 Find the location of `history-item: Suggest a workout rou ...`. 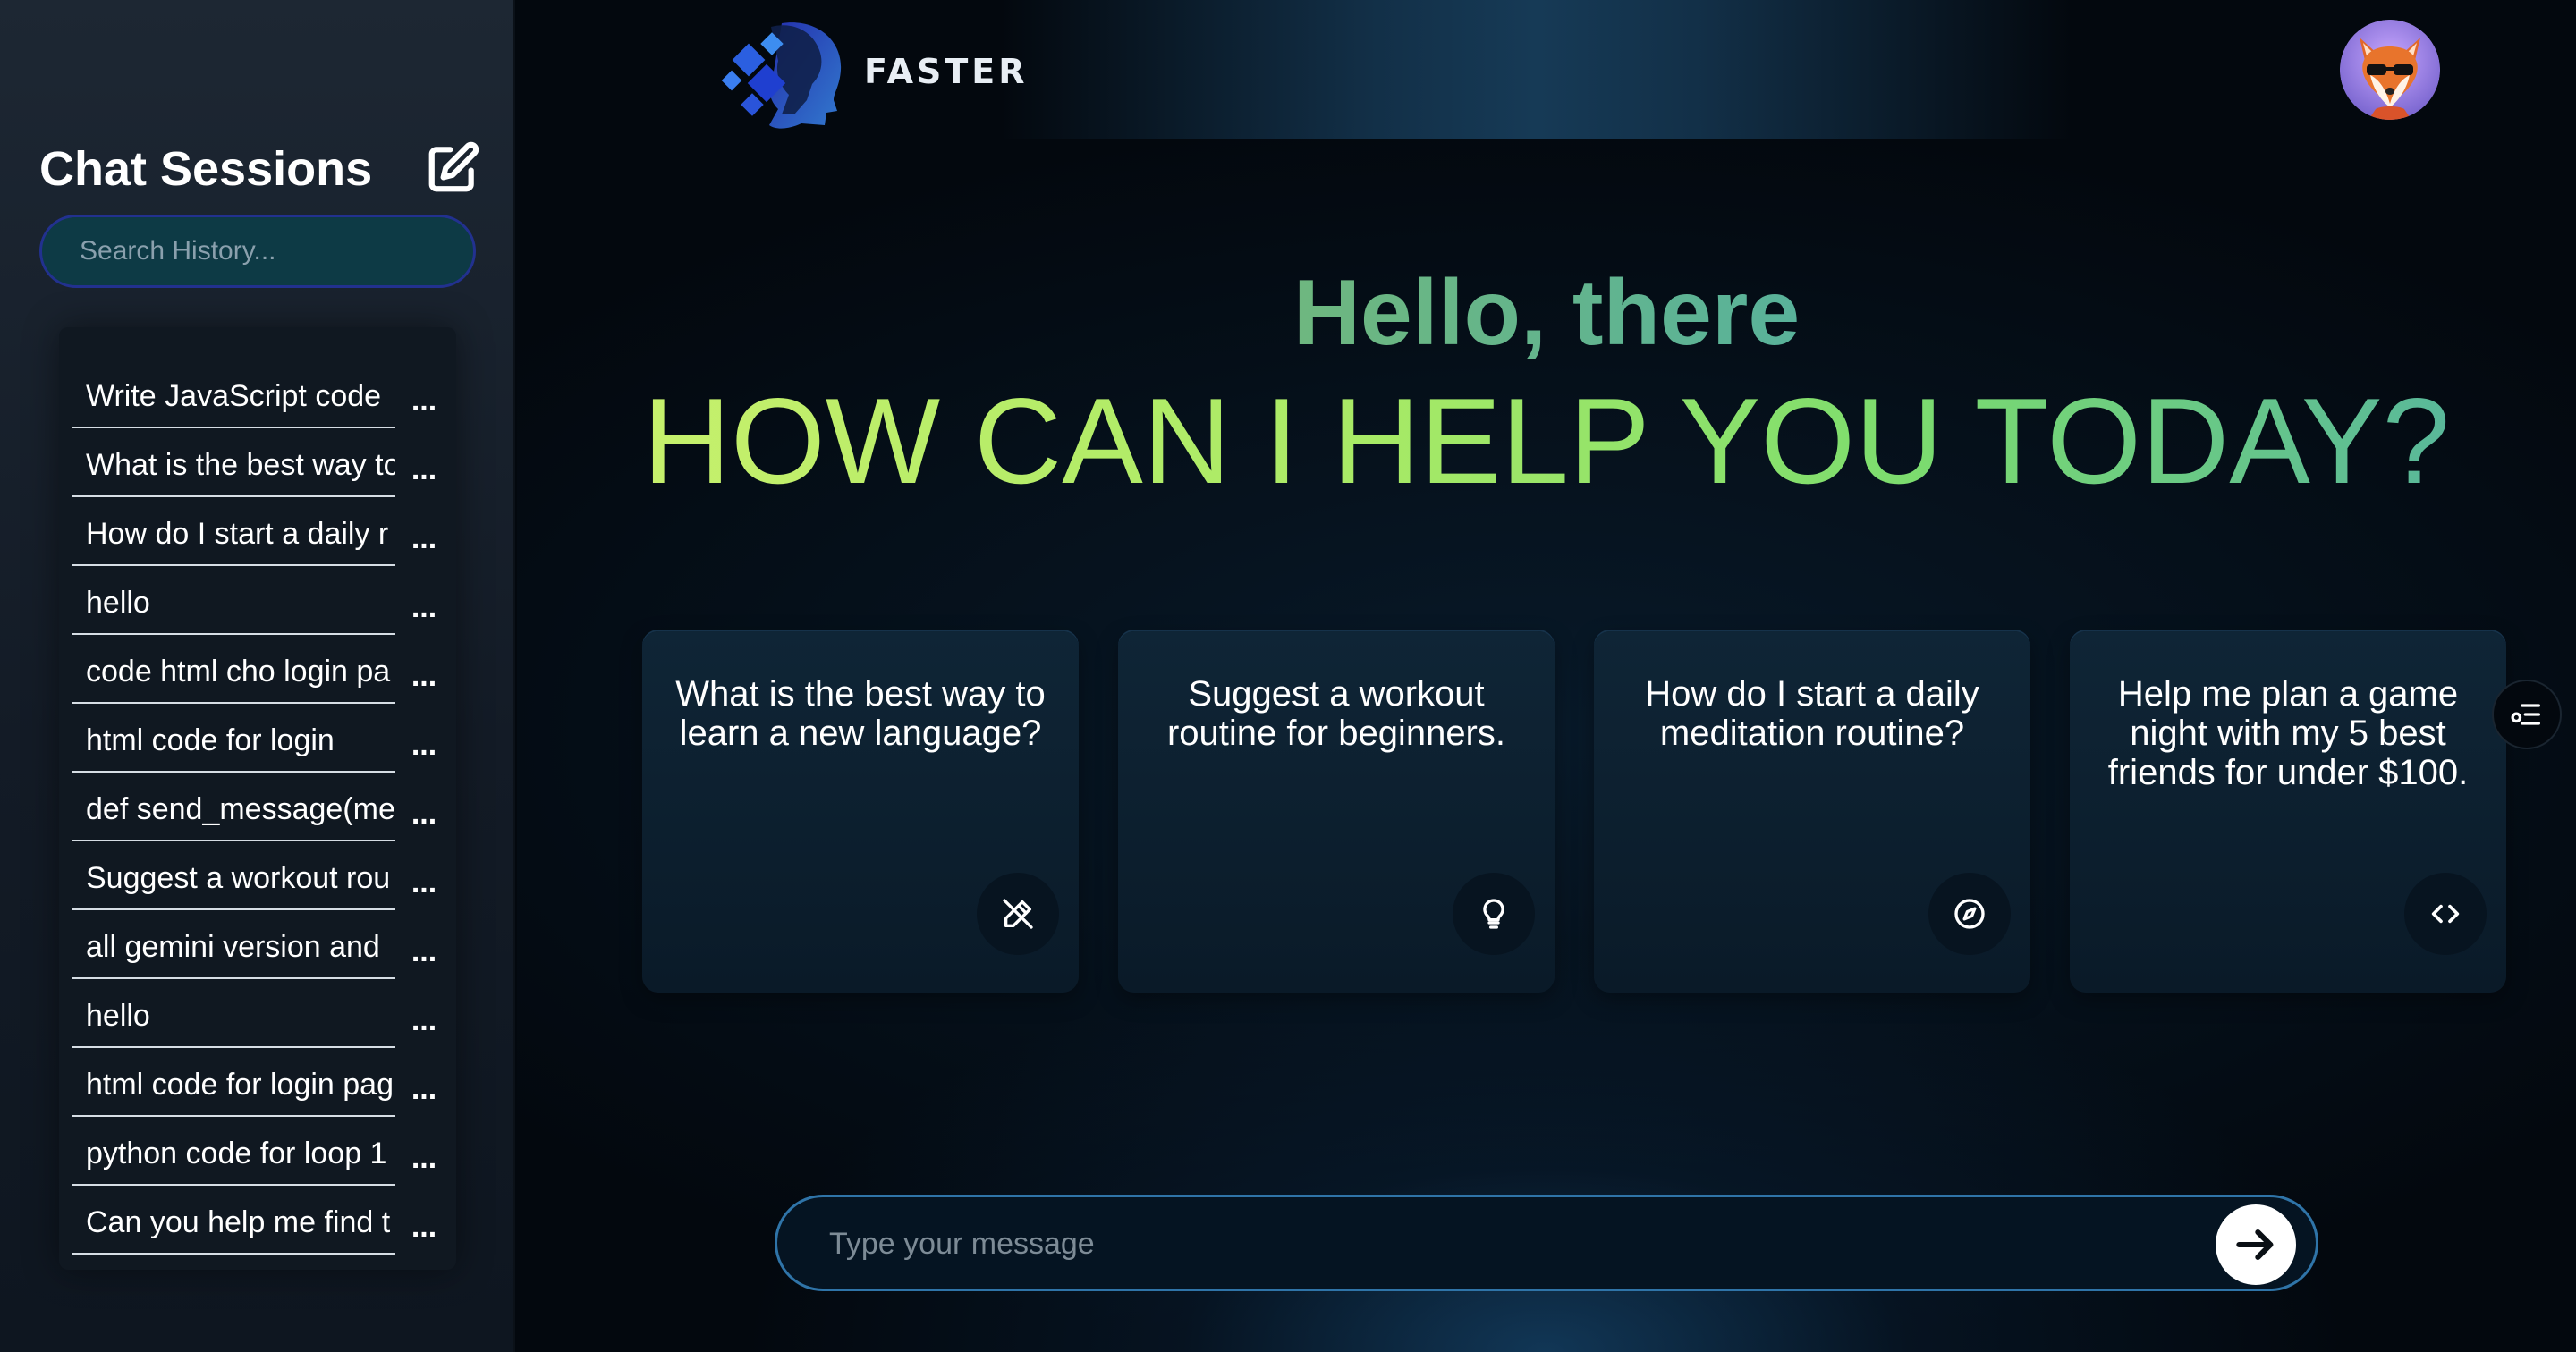

history-item: Suggest a workout rou ... is located at coordinates (257, 875).